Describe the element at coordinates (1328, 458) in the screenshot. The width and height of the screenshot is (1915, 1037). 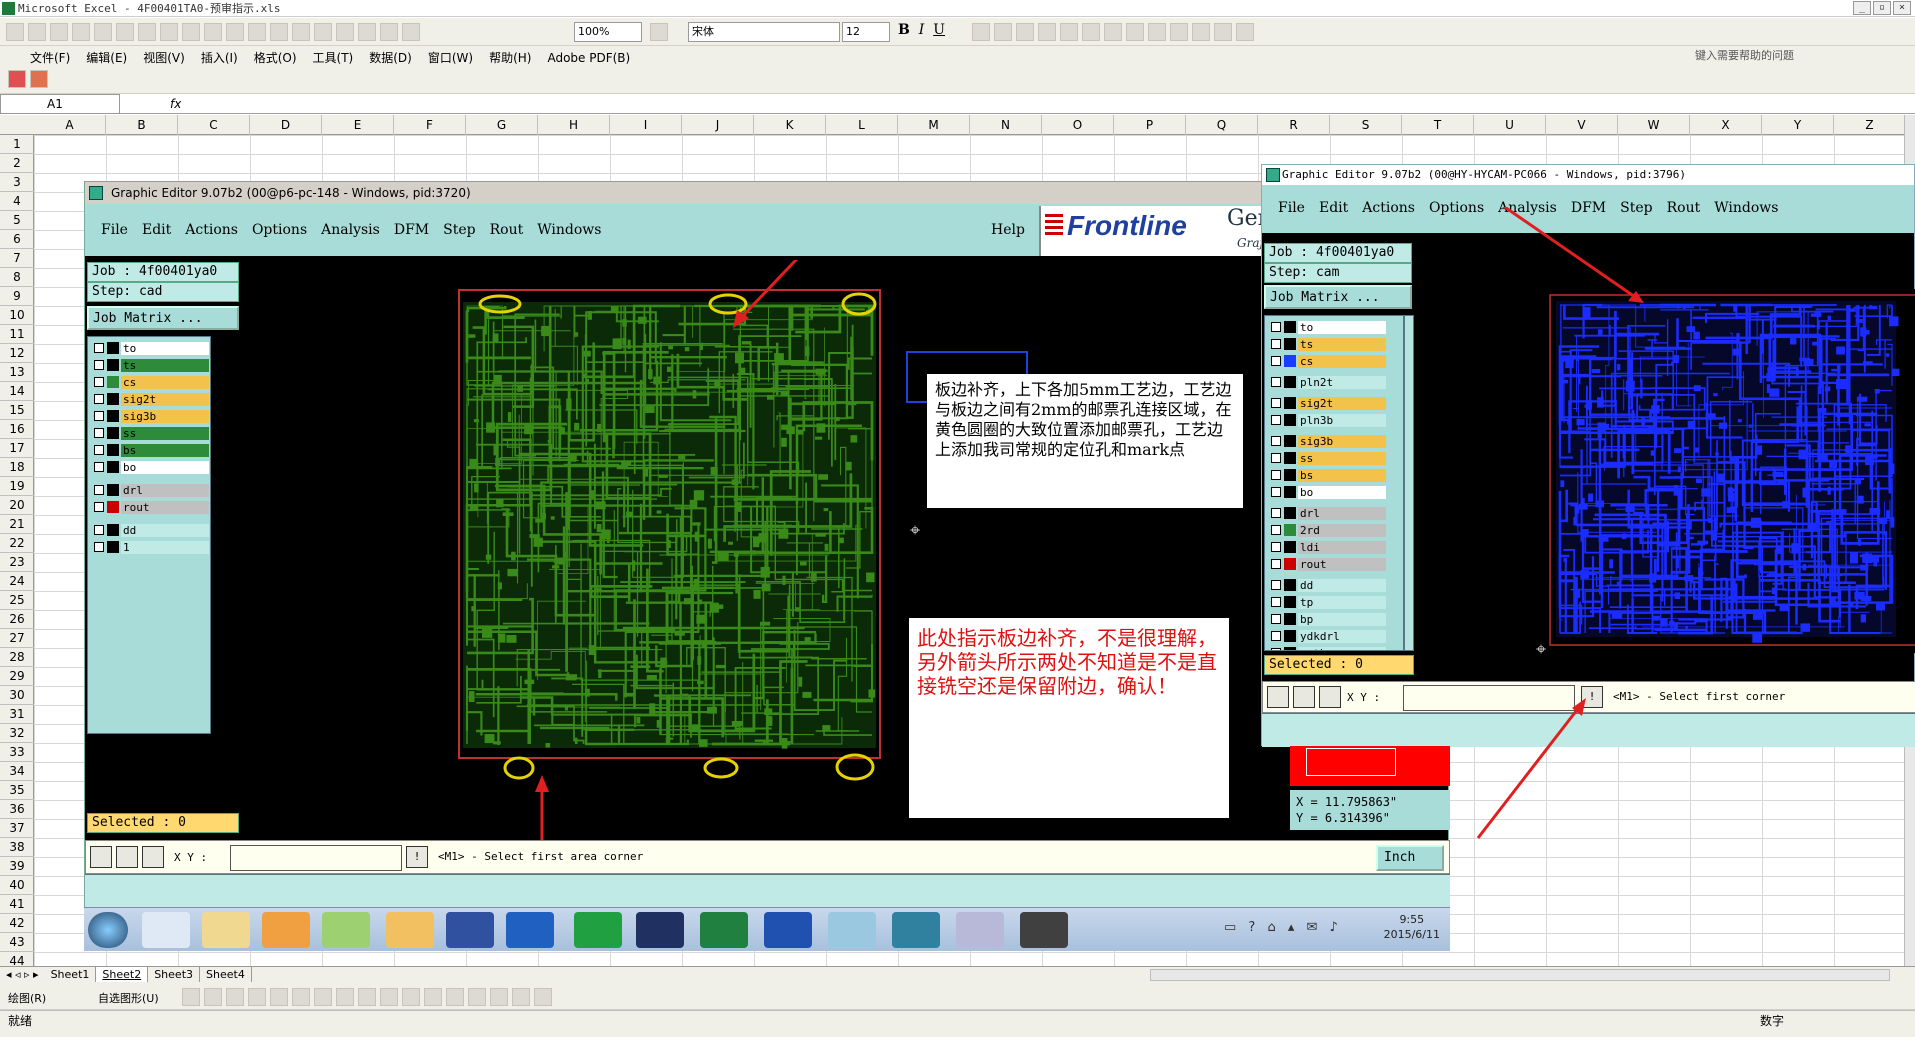
I see `layer-row: ss` at that location.